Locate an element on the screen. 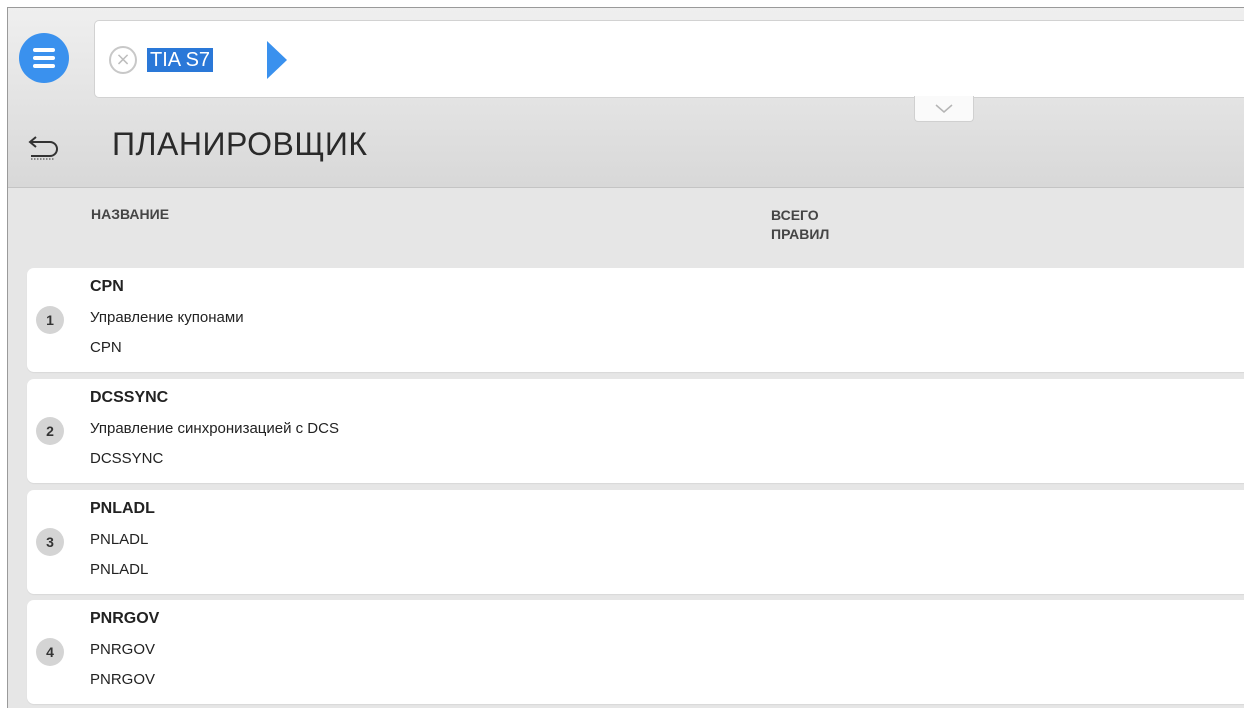 This screenshot has width=1244, height=708. table-row: 4 PNRGOV PNRGOV PNRGOV is located at coordinates (635, 652).